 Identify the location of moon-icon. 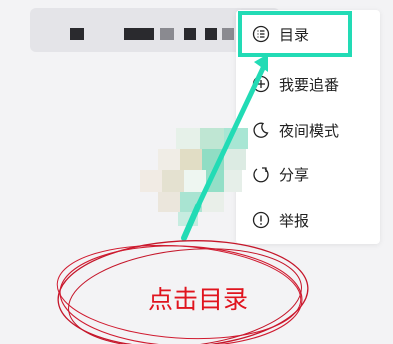
(261, 130).